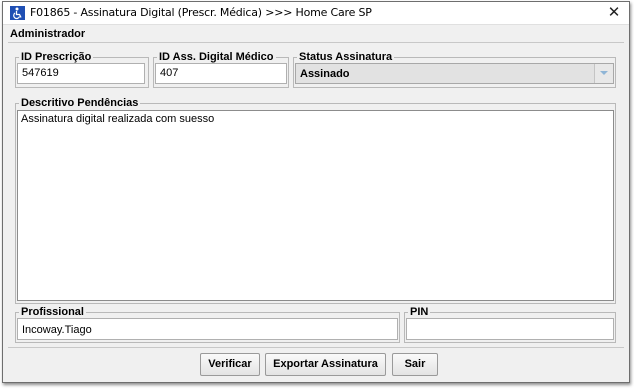 The height and width of the screenshot is (389, 634). I want to click on id-ass-digital-field: 407, so click(221, 73).